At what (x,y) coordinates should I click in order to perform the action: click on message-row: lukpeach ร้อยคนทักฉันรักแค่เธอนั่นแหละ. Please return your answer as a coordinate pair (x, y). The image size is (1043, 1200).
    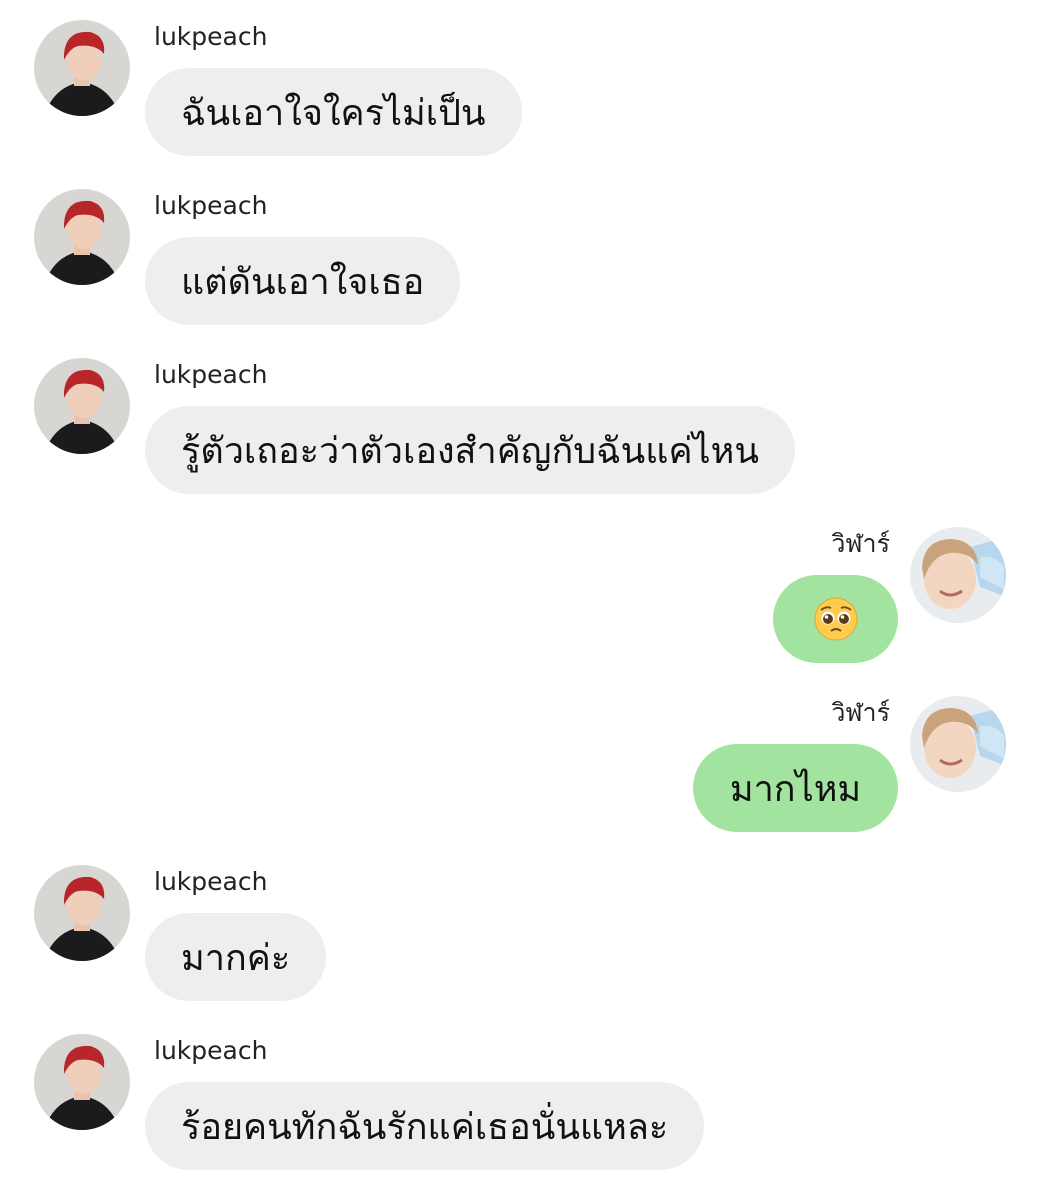
    Looking at the image, I should click on (521, 1098).